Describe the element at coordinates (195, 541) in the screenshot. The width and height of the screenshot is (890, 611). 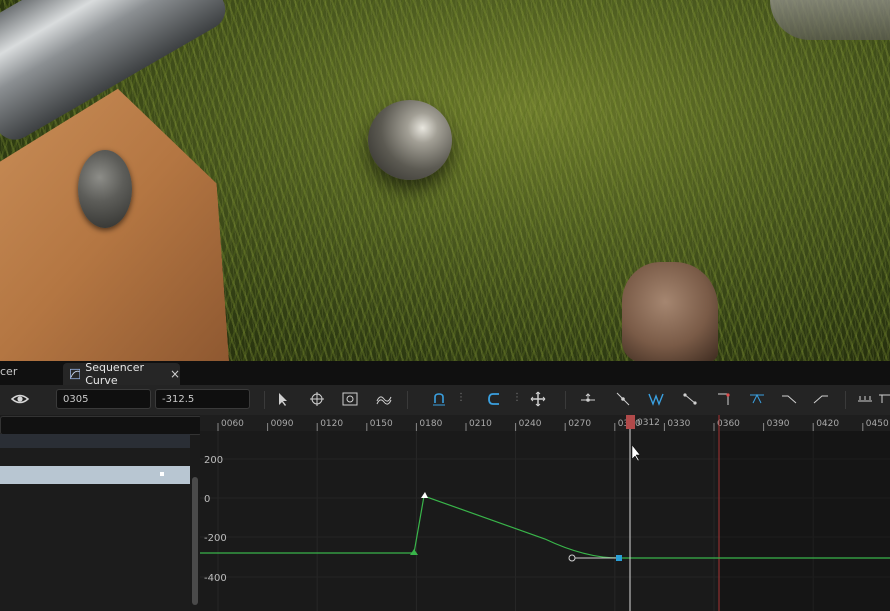
I see `tree-scrollbar` at that location.